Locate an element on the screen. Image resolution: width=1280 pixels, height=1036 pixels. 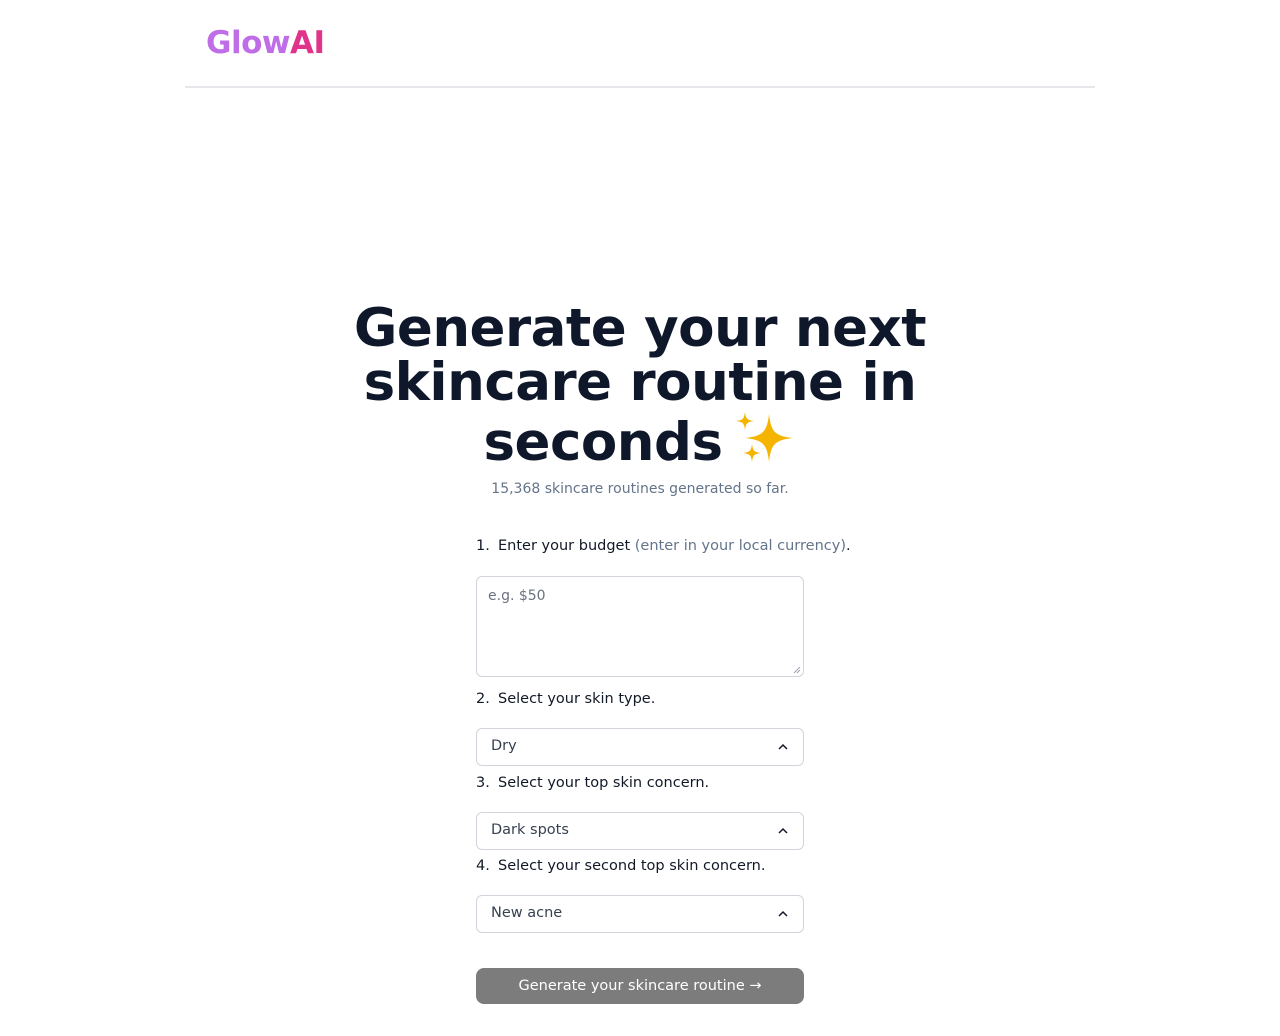
step-text: Select your second top skin concern. is located at coordinates (632, 866).